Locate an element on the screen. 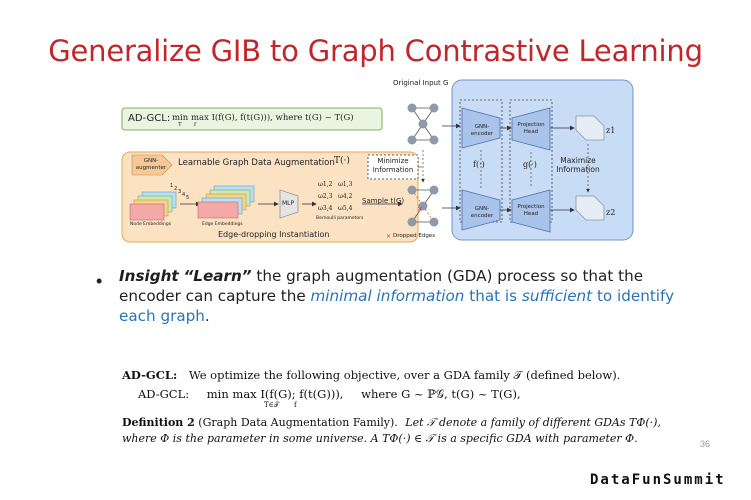  paper-line2-formula: min max I(f(G); f(t(G))), is located at coordinates (275, 394).